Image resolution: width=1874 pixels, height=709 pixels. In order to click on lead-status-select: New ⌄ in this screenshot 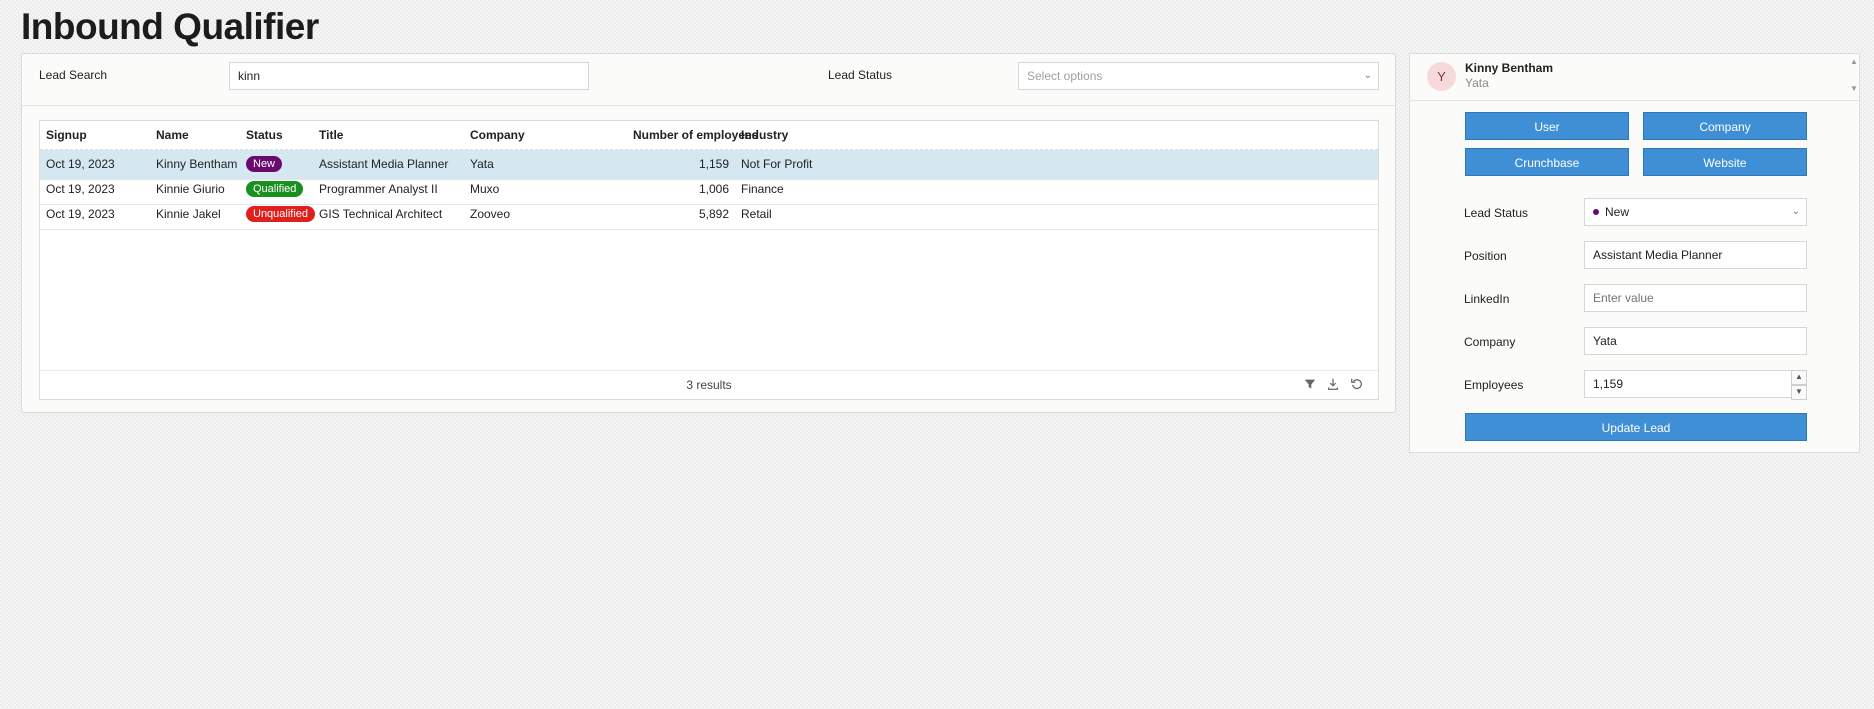, I will do `click(1695, 212)`.